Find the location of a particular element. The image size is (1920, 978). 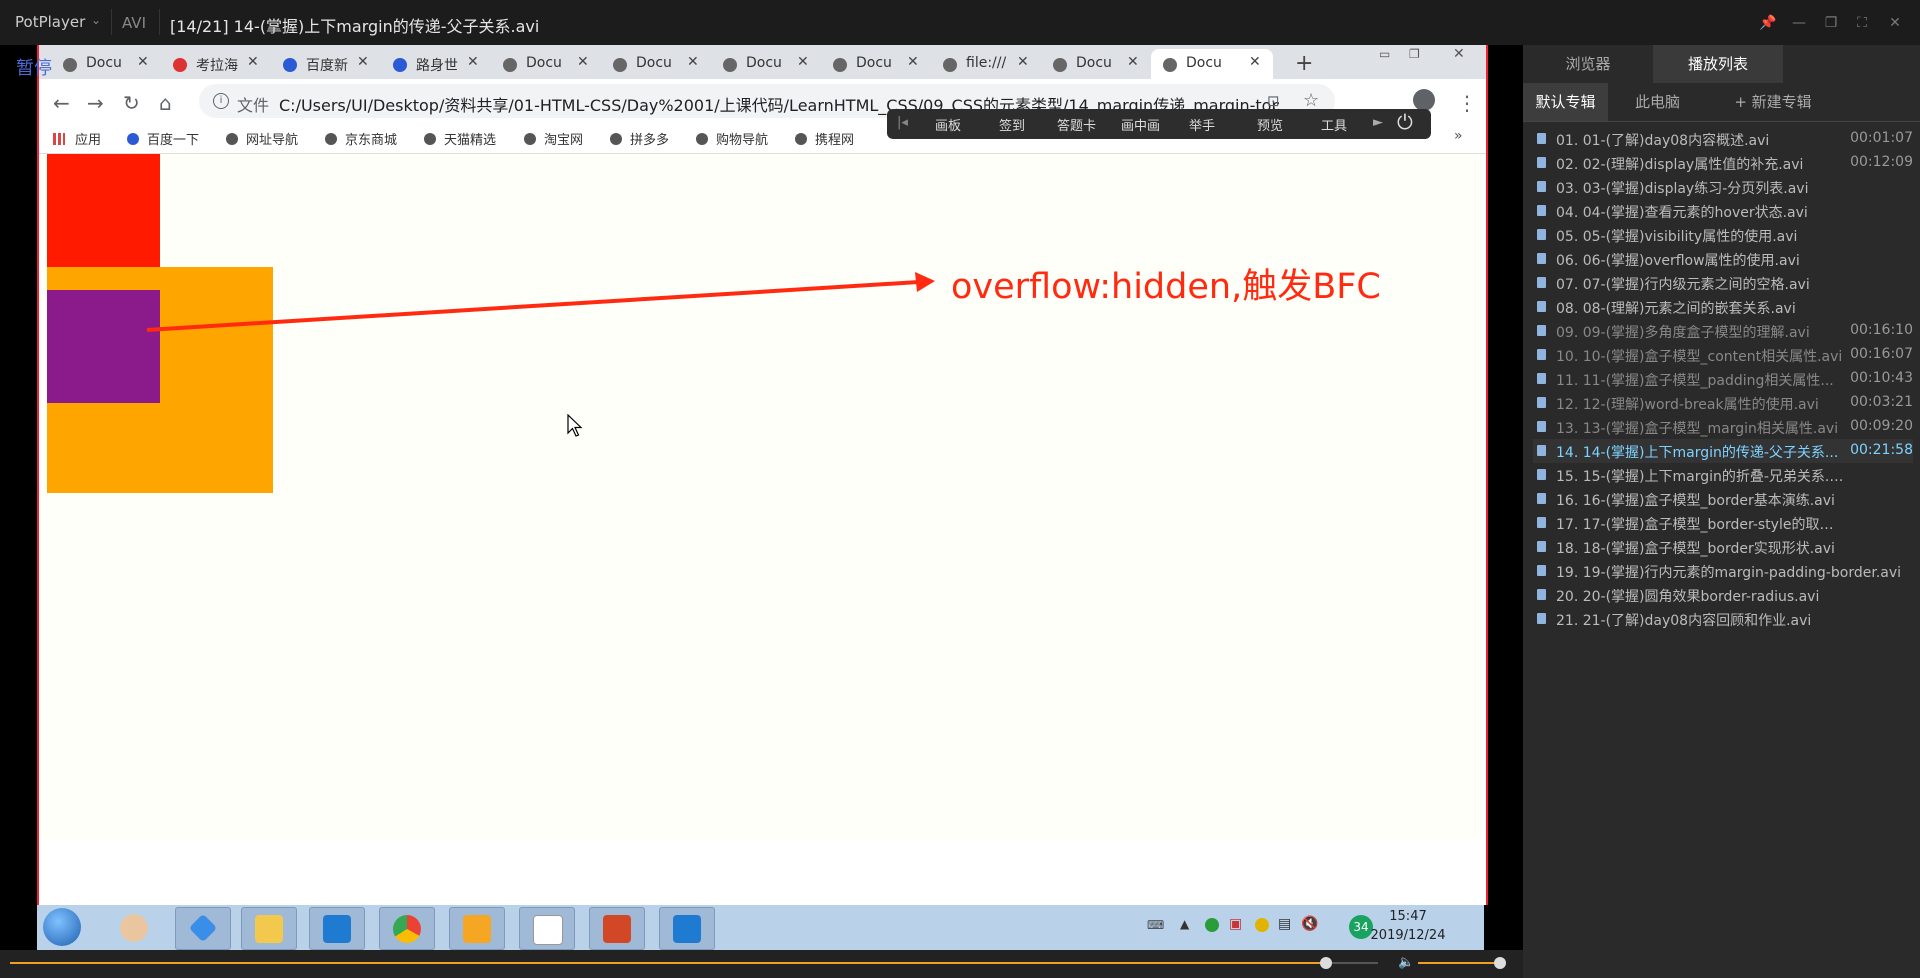

reload-icon: ↻ is located at coordinates (131, 103).